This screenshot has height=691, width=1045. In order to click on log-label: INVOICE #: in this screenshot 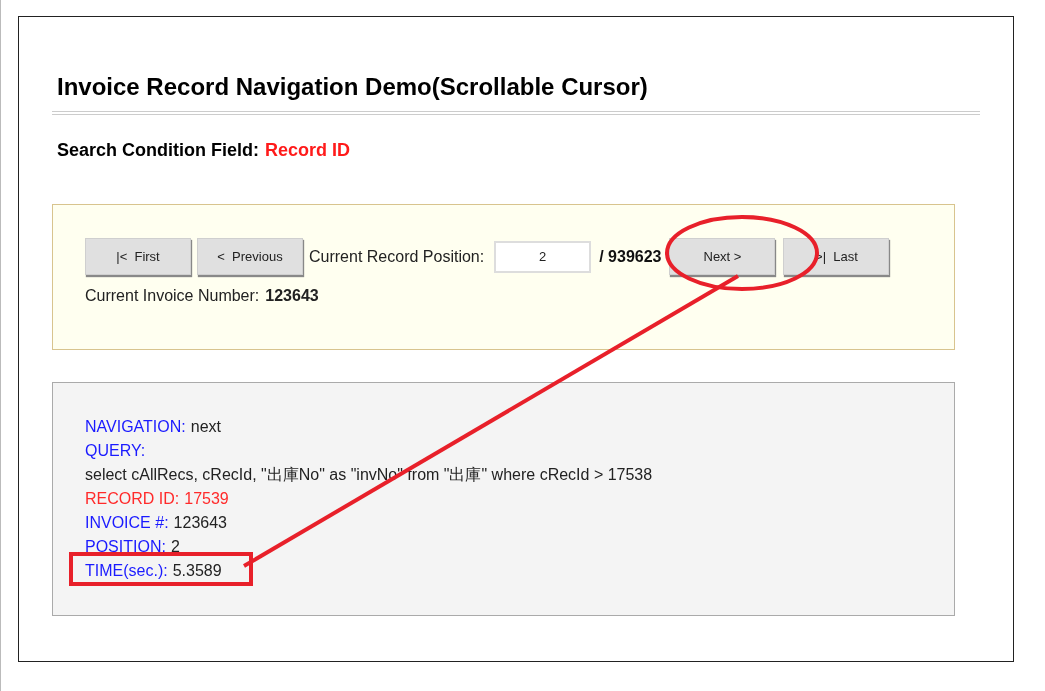, I will do `click(127, 523)`.